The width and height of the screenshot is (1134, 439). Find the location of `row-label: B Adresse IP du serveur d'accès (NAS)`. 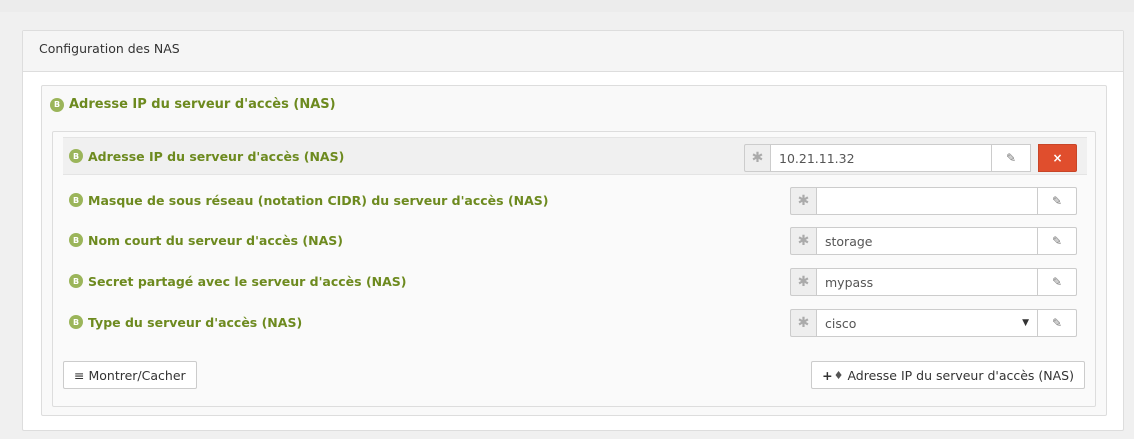

row-label: B Adresse IP du serveur d'accès (NAS) is located at coordinates (206, 156).